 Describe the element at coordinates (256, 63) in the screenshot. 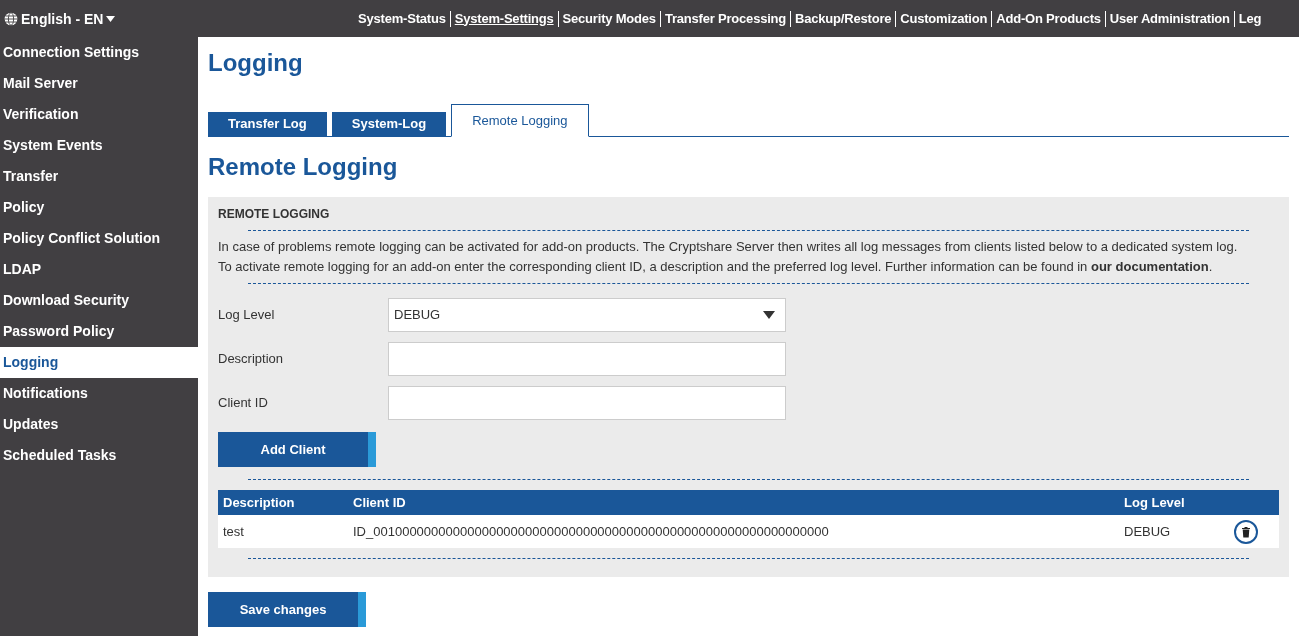

I see `page-title: Logging` at that location.